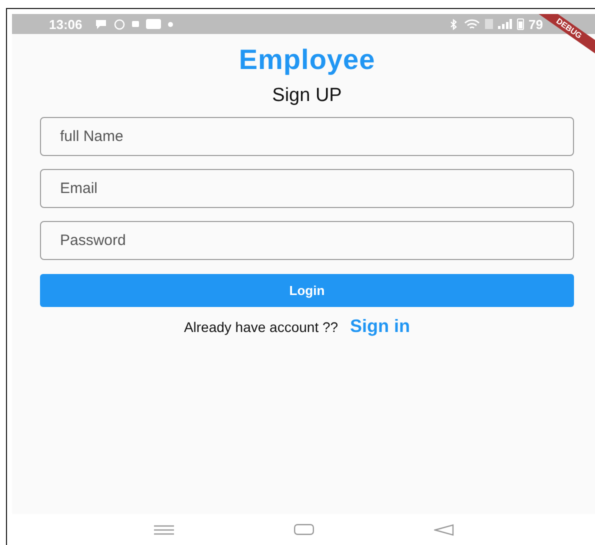 The image size is (595, 545). What do you see at coordinates (535, 24) in the screenshot?
I see `battery-level: 79` at bounding box center [535, 24].